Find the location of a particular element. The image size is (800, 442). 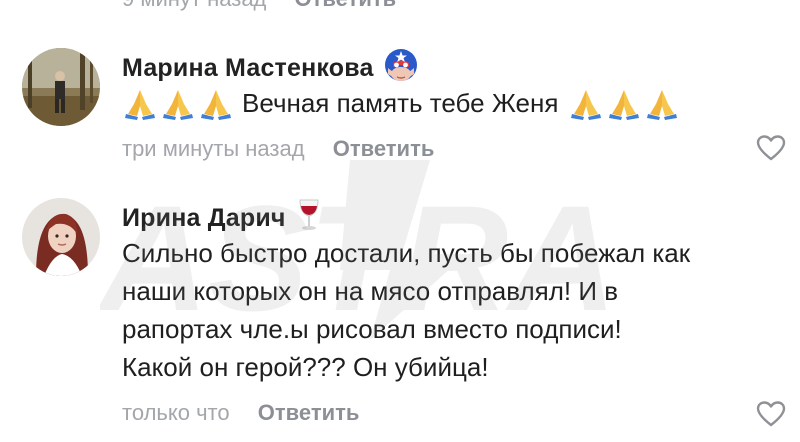

comment-time: только что is located at coordinates (176, 412).